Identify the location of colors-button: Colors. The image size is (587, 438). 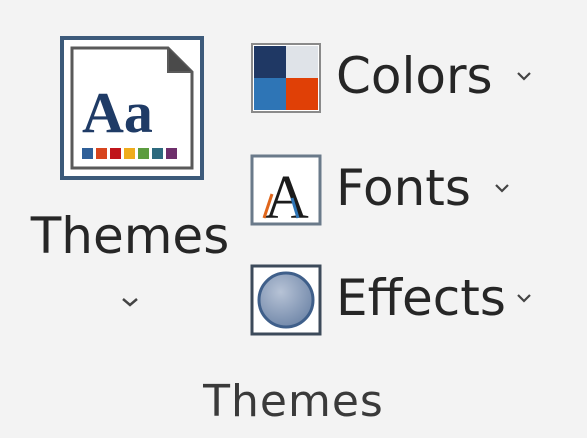
(394, 77).